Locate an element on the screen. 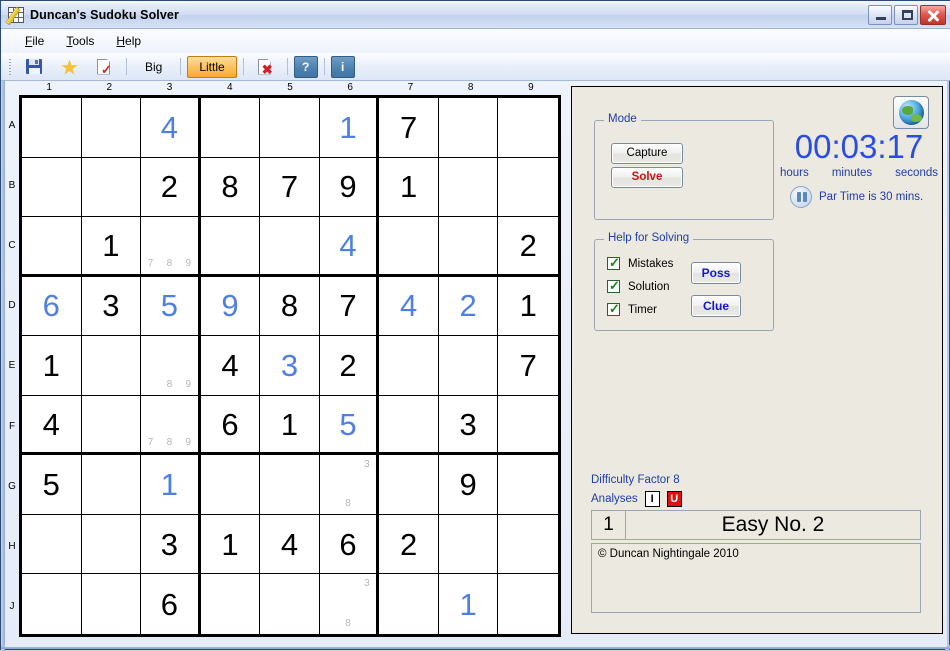 The image size is (950, 651). cell-A4 is located at coordinates (230, 128).